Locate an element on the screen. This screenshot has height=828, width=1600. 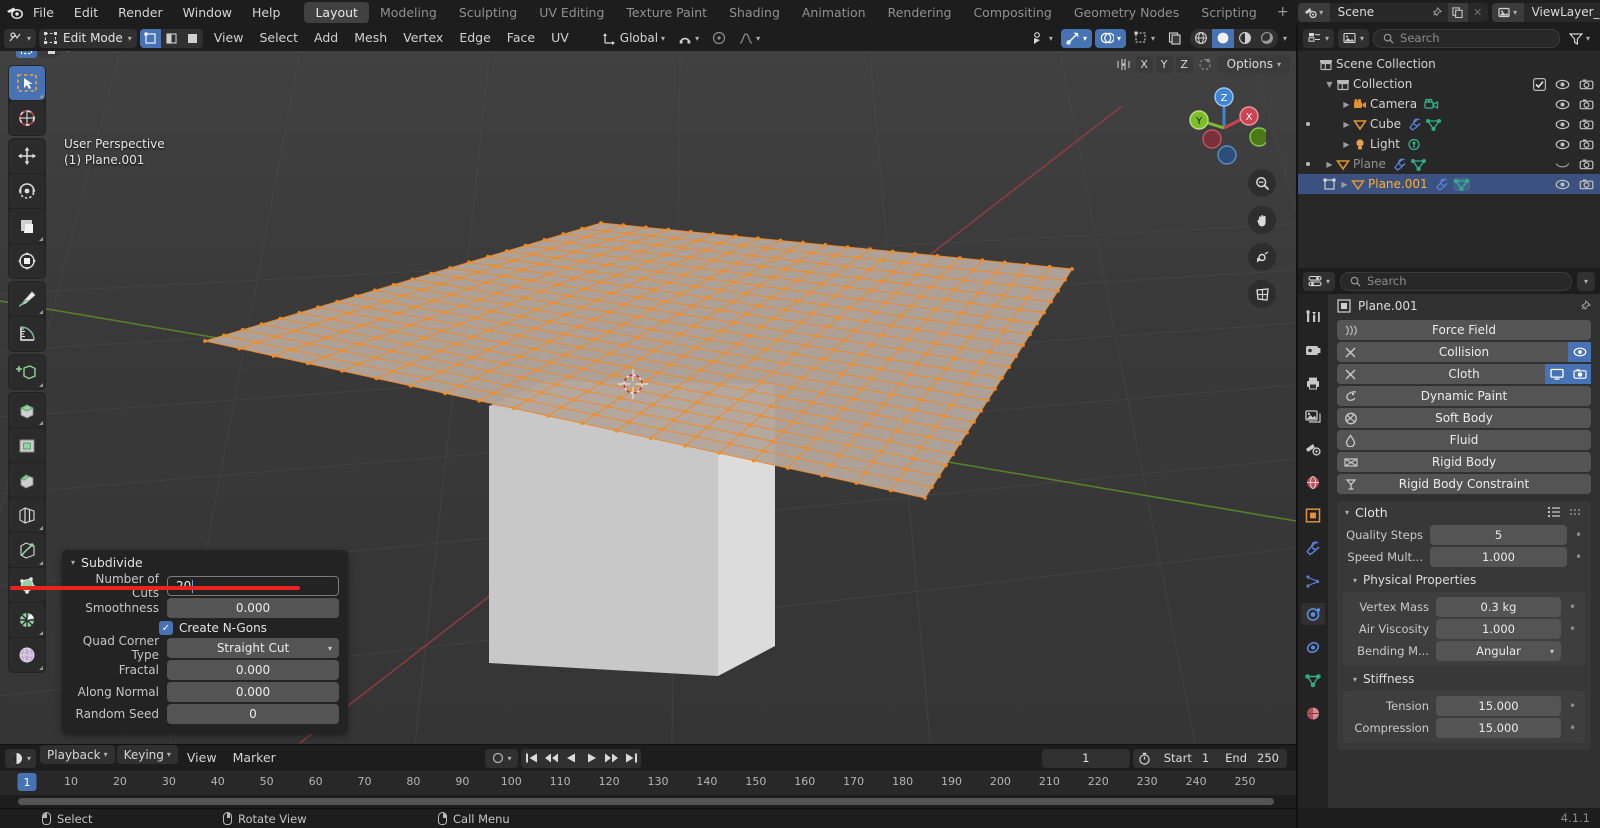
menu-render: Render is located at coordinates (140, 12).